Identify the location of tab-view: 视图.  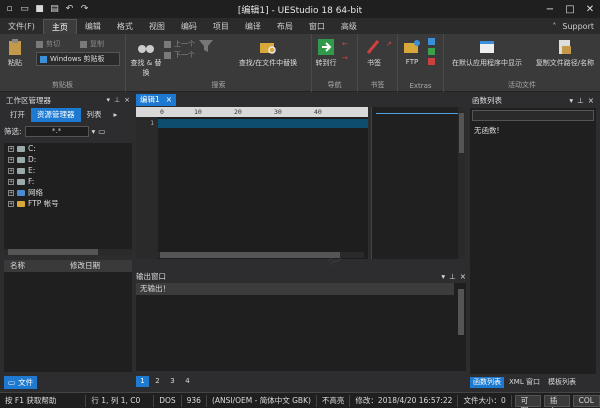
(157, 26).